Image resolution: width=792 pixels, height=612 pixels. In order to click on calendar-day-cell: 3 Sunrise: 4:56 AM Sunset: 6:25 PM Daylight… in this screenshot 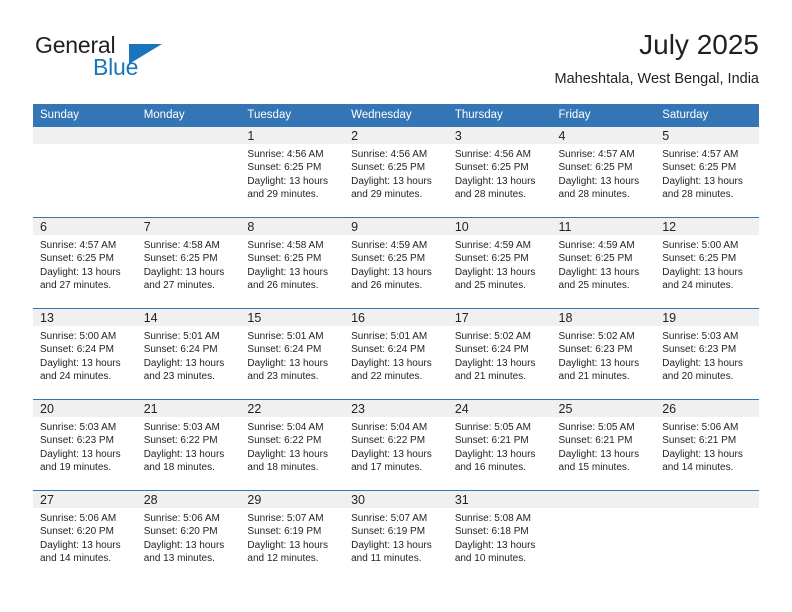, I will do `click(499, 172)`.